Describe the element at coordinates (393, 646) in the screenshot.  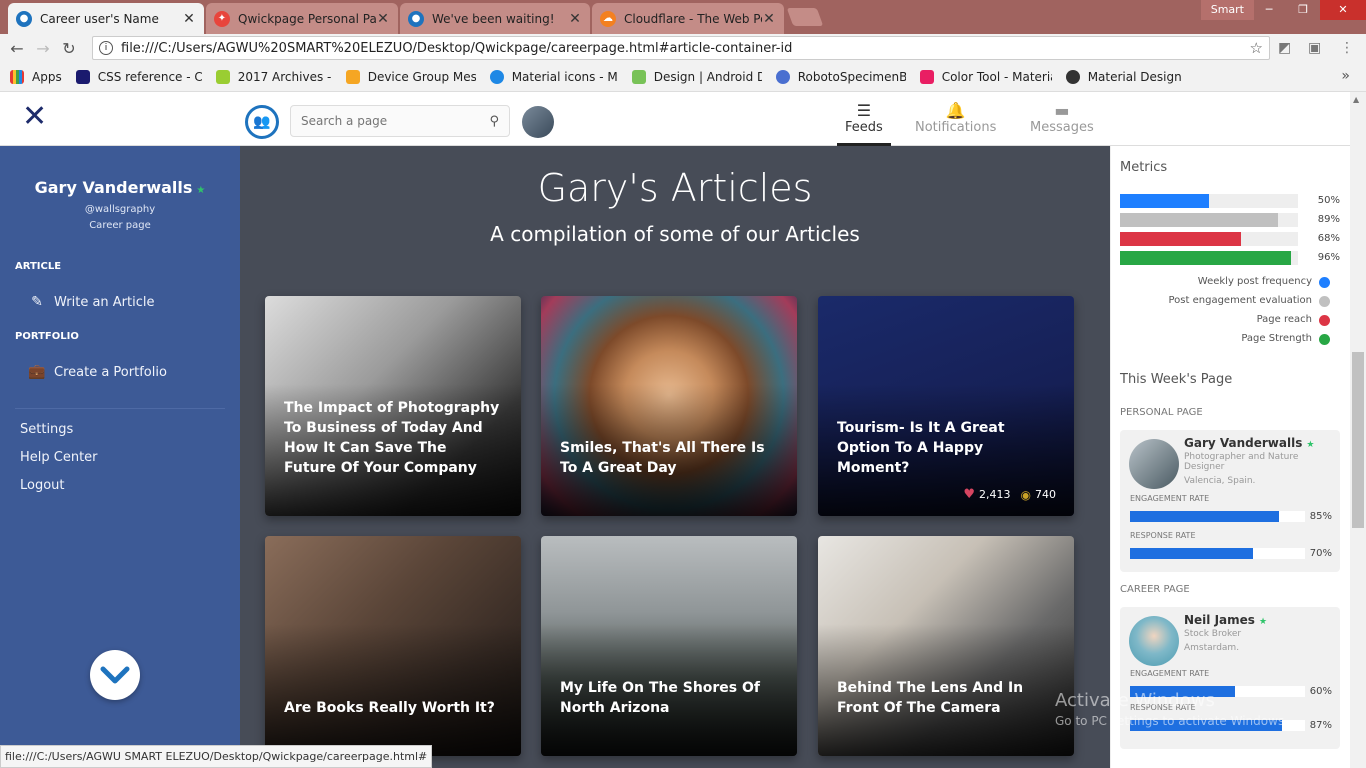
I see `article-card: Are Books Really Worth It?` at that location.